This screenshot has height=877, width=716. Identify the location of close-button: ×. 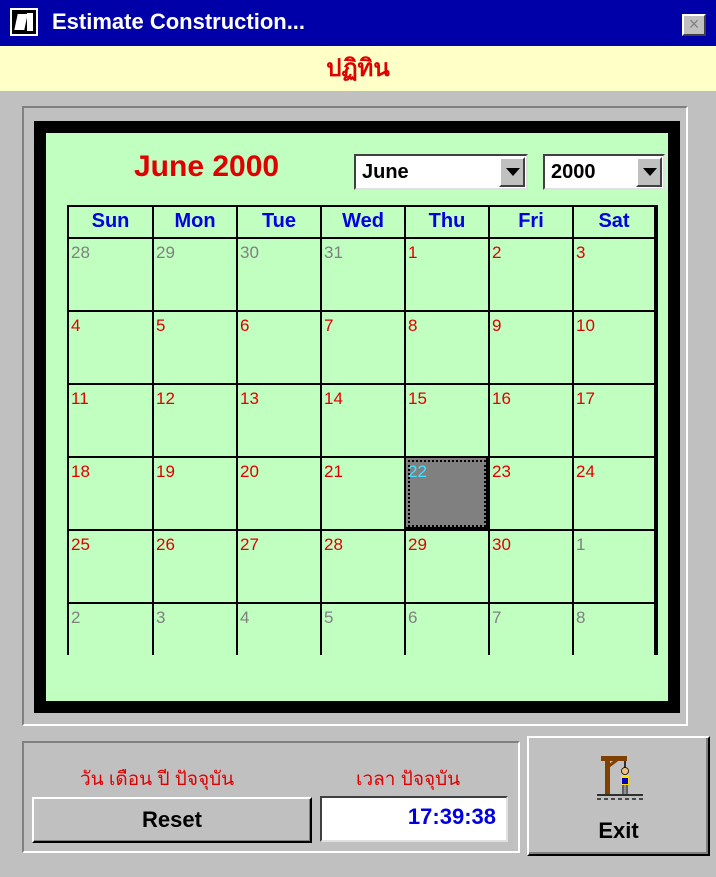
(694, 25).